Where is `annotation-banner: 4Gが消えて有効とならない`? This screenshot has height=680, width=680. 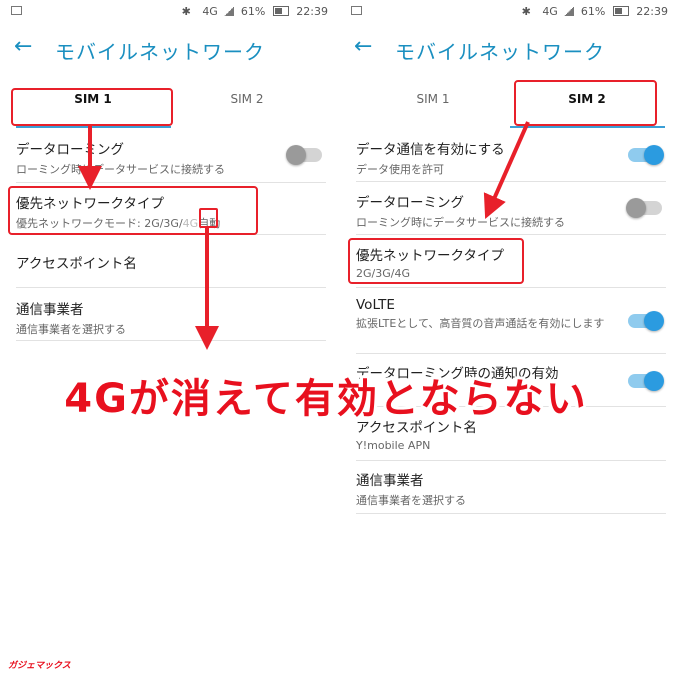 annotation-banner: 4Gが消えて有効とならない is located at coordinates (326, 399).